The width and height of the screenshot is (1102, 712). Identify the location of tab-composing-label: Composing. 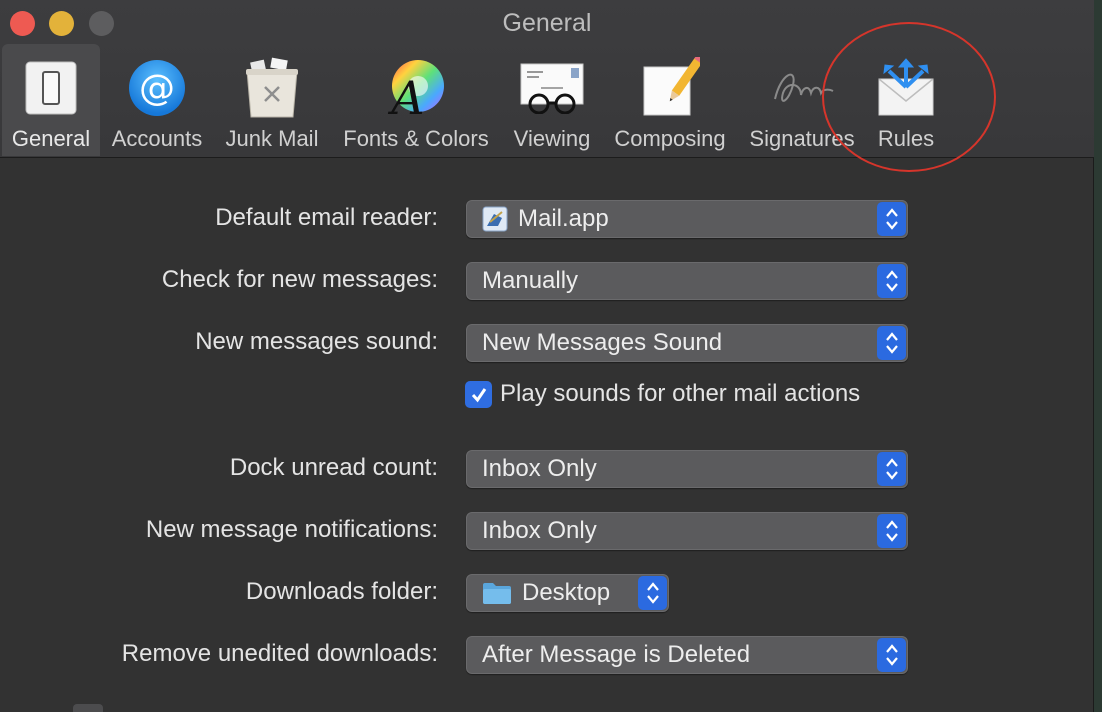
(670, 138).